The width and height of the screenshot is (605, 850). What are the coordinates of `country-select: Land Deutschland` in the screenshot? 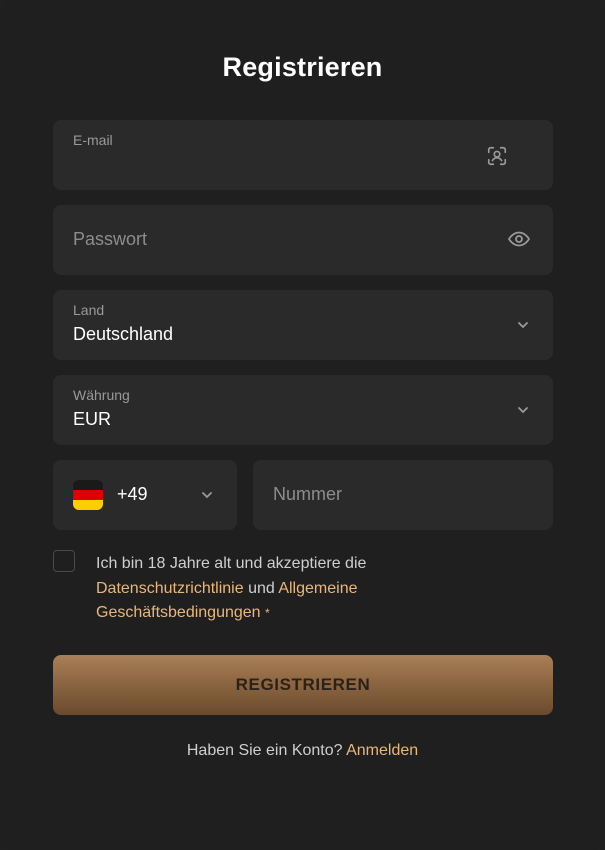 It's located at (303, 325).